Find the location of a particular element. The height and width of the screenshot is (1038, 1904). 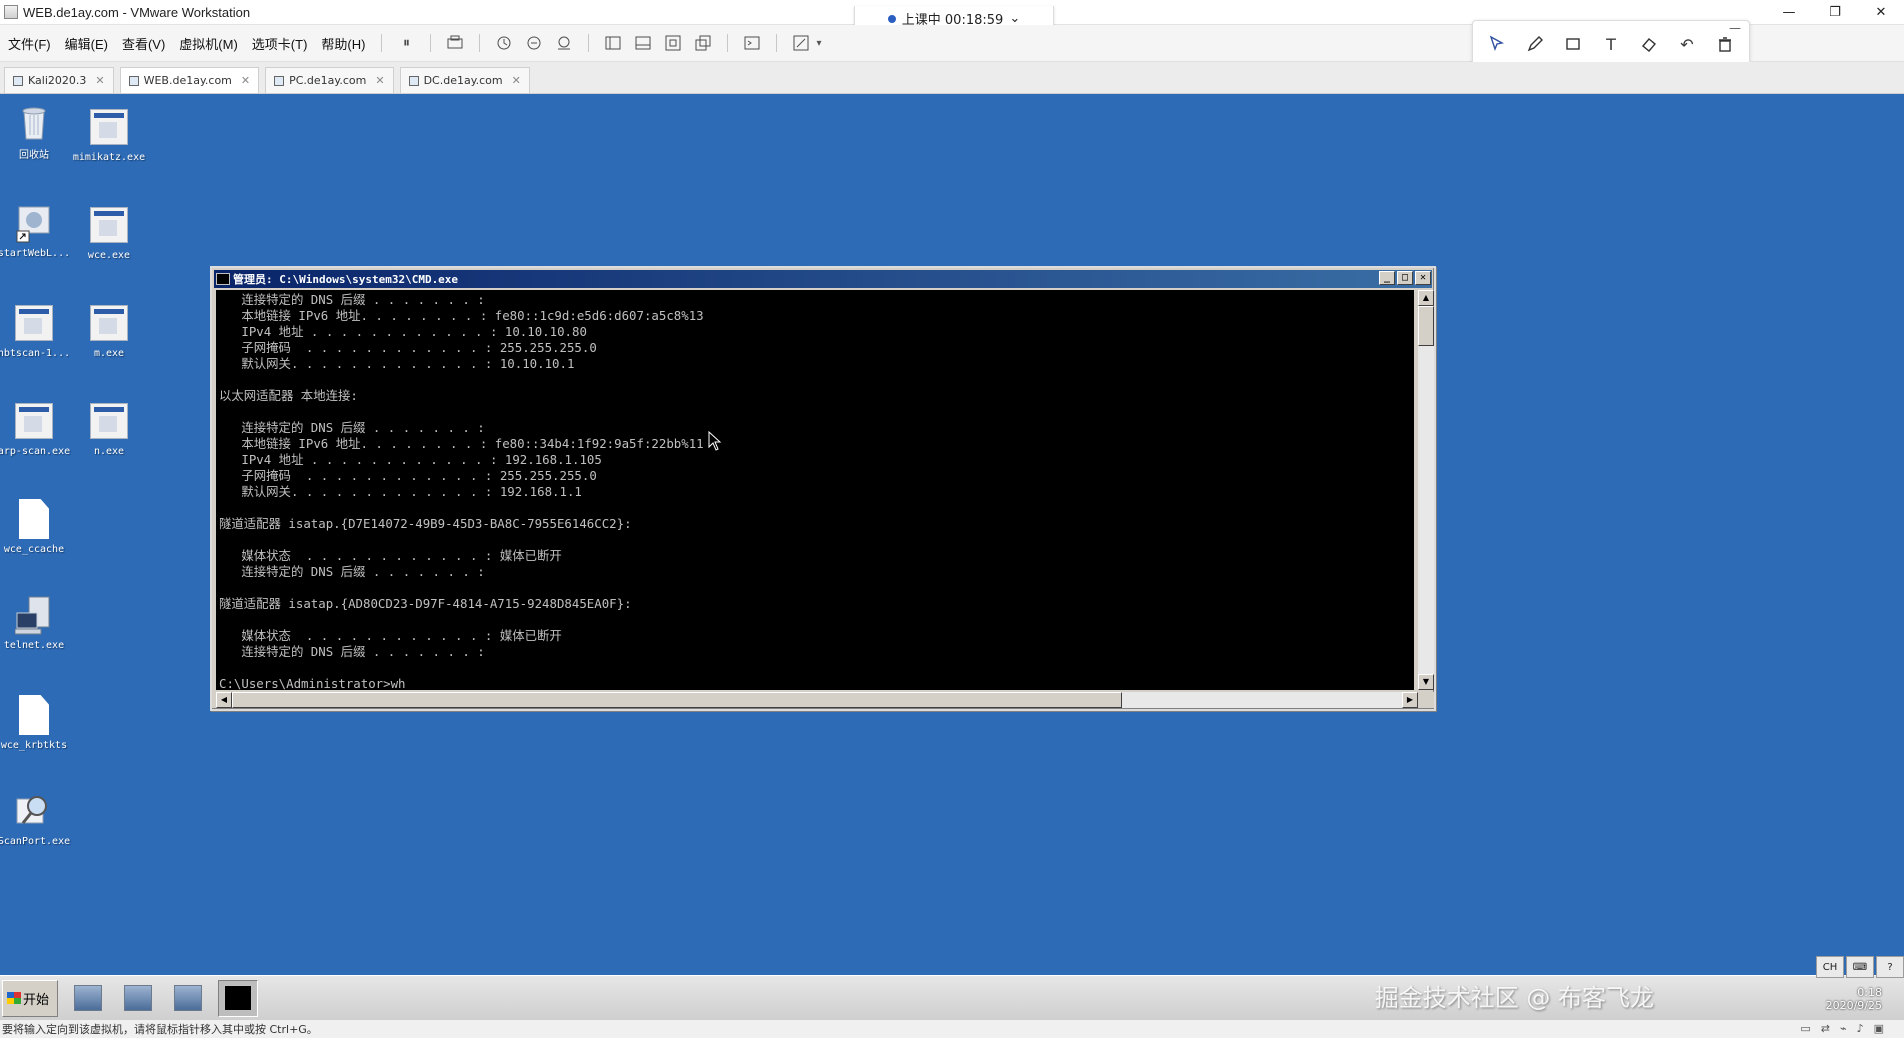

fullscreen-icon is located at coordinates (673, 43).